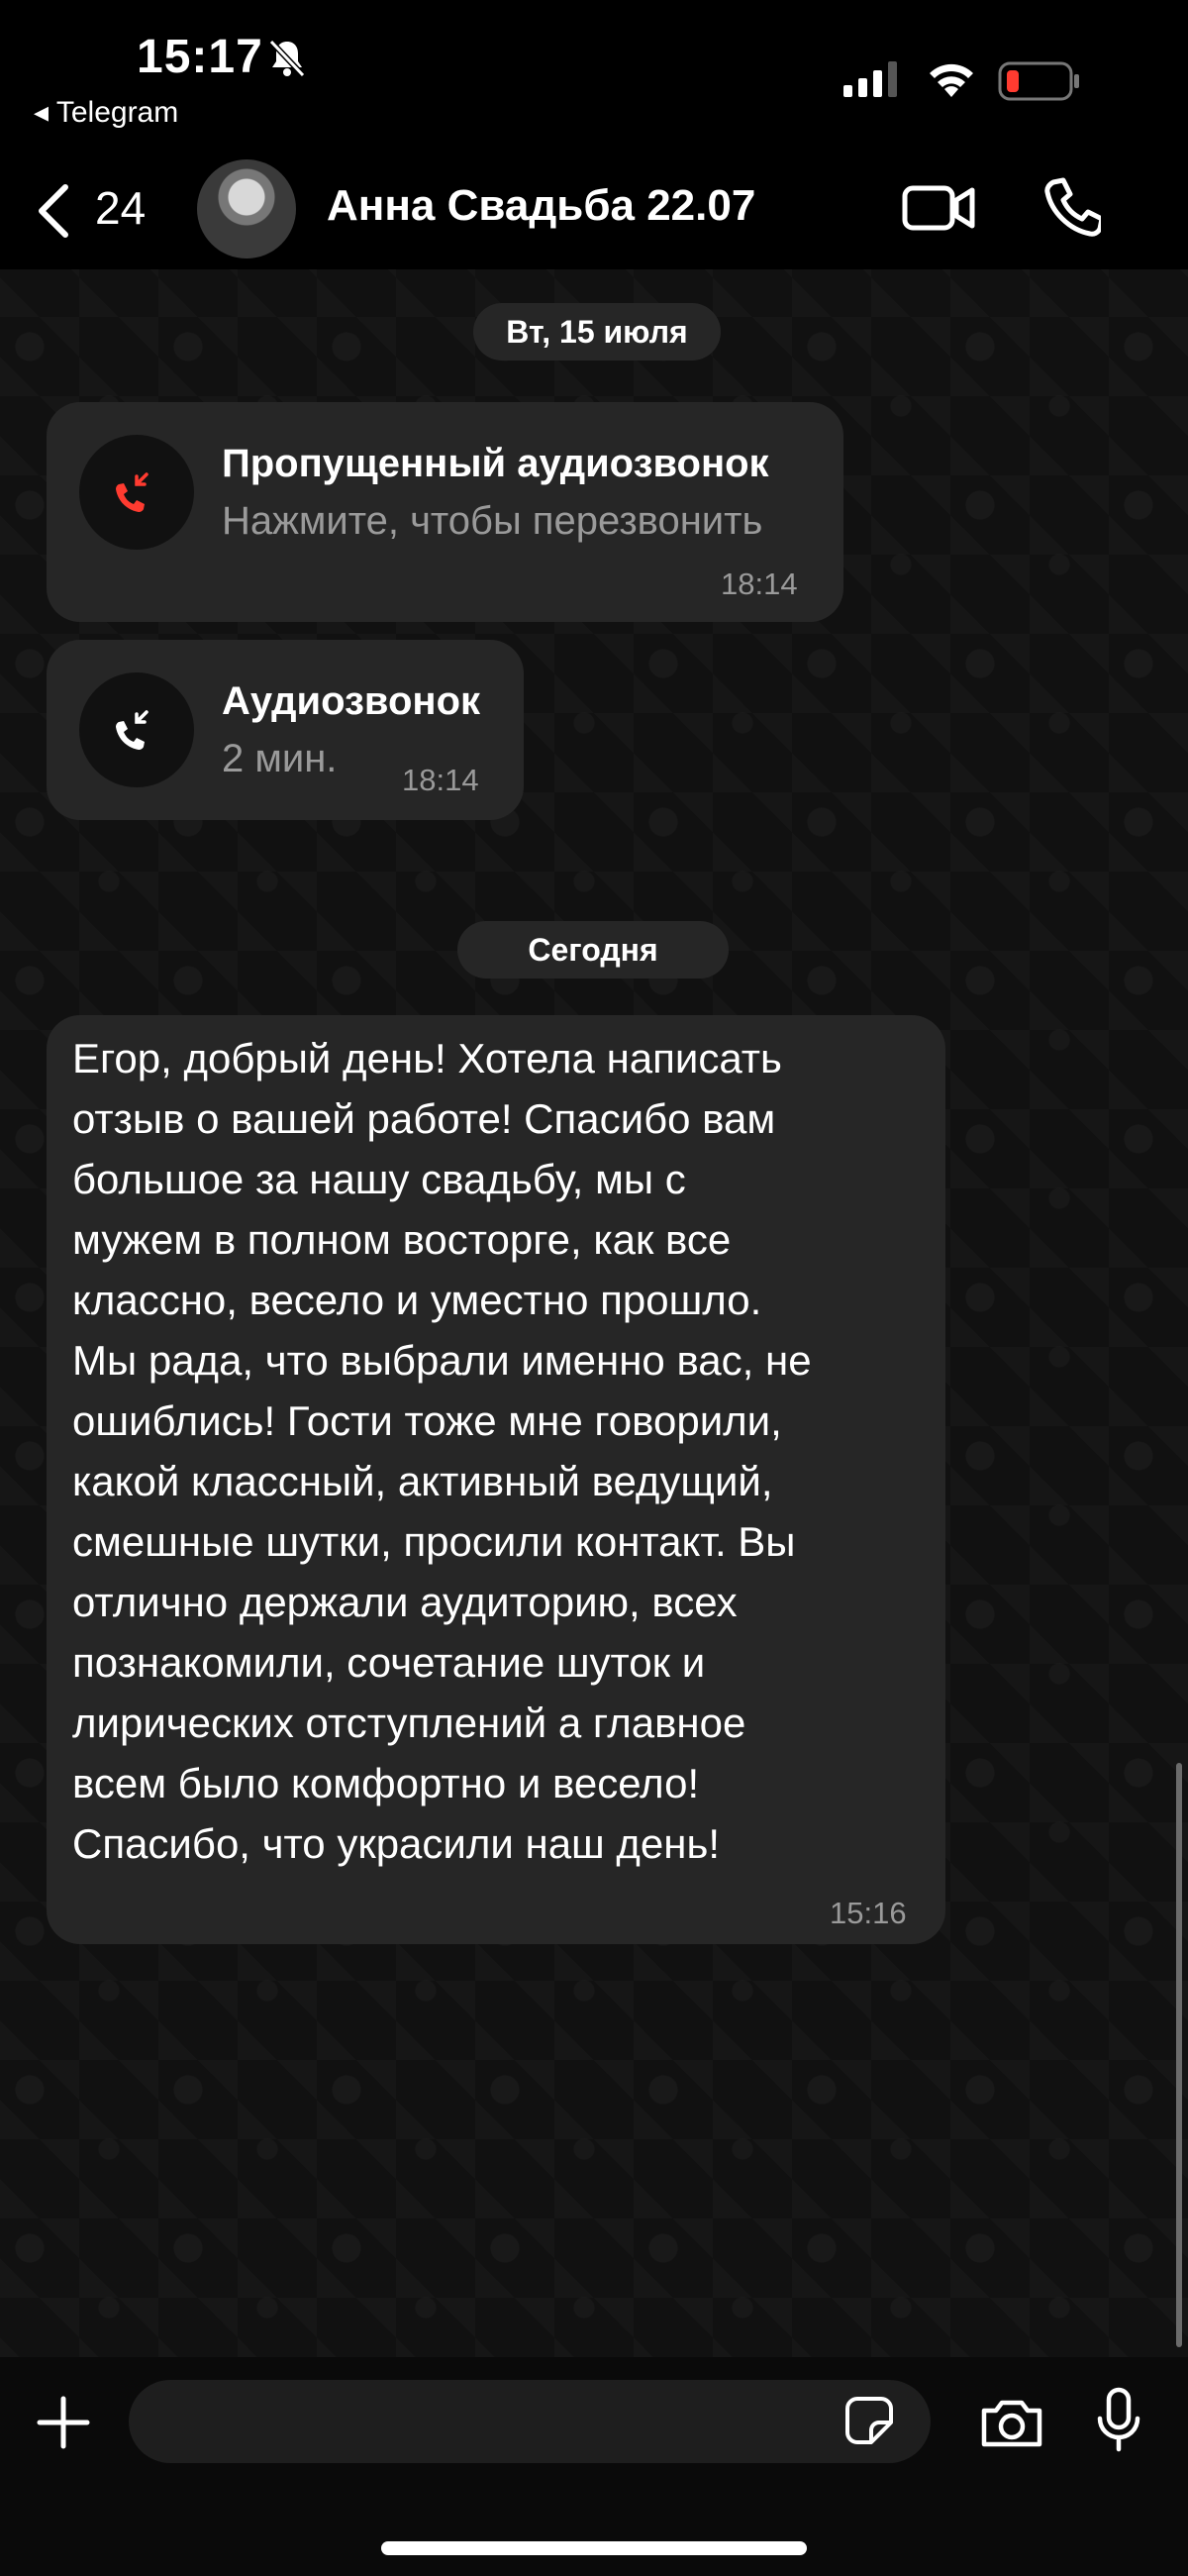  What do you see at coordinates (530, 2421) in the screenshot?
I see `message-input` at bounding box center [530, 2421].